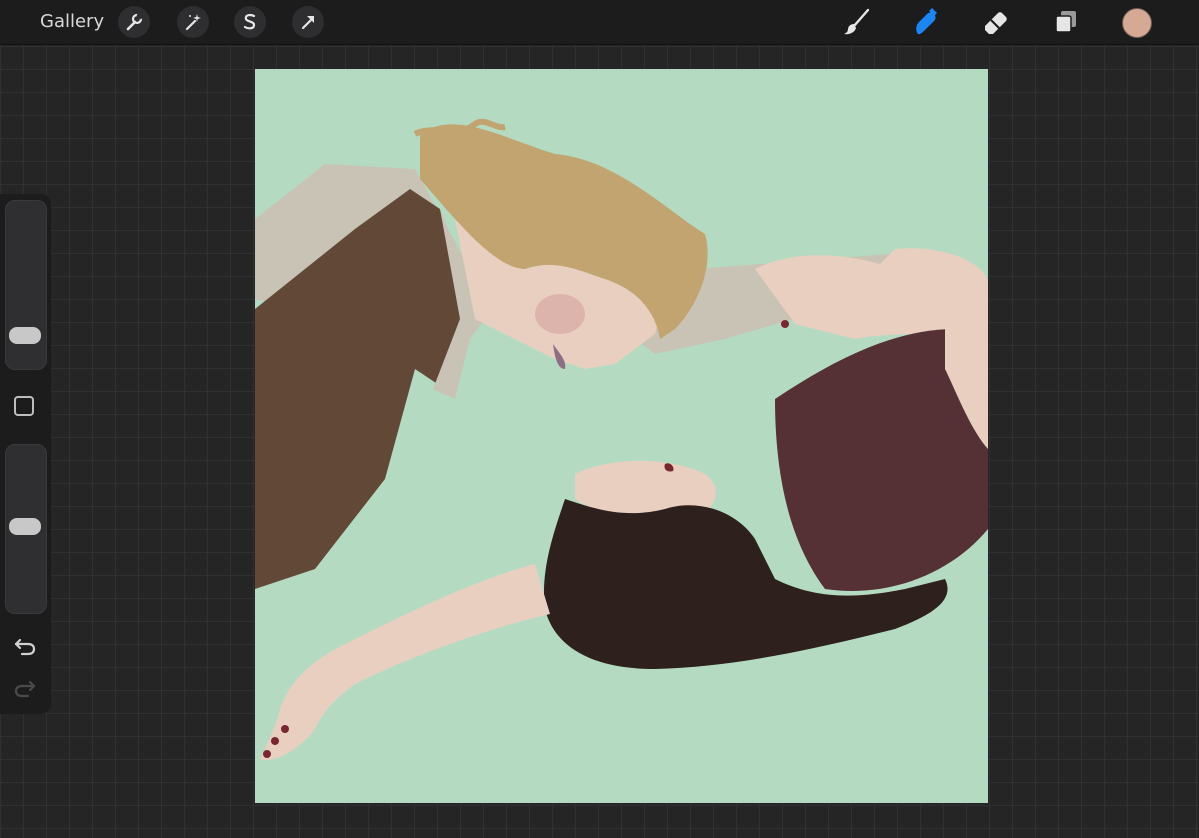 Image resolution: width=1199 pixels, height=838 pixels. I want to click on wrench-icon, so click(135, 21).